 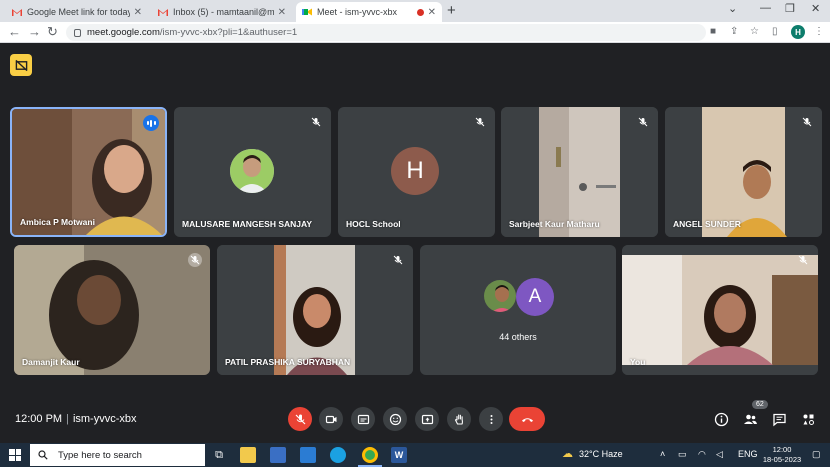 I want to click on volume-icon: ◁, so click(x=719, y=454).